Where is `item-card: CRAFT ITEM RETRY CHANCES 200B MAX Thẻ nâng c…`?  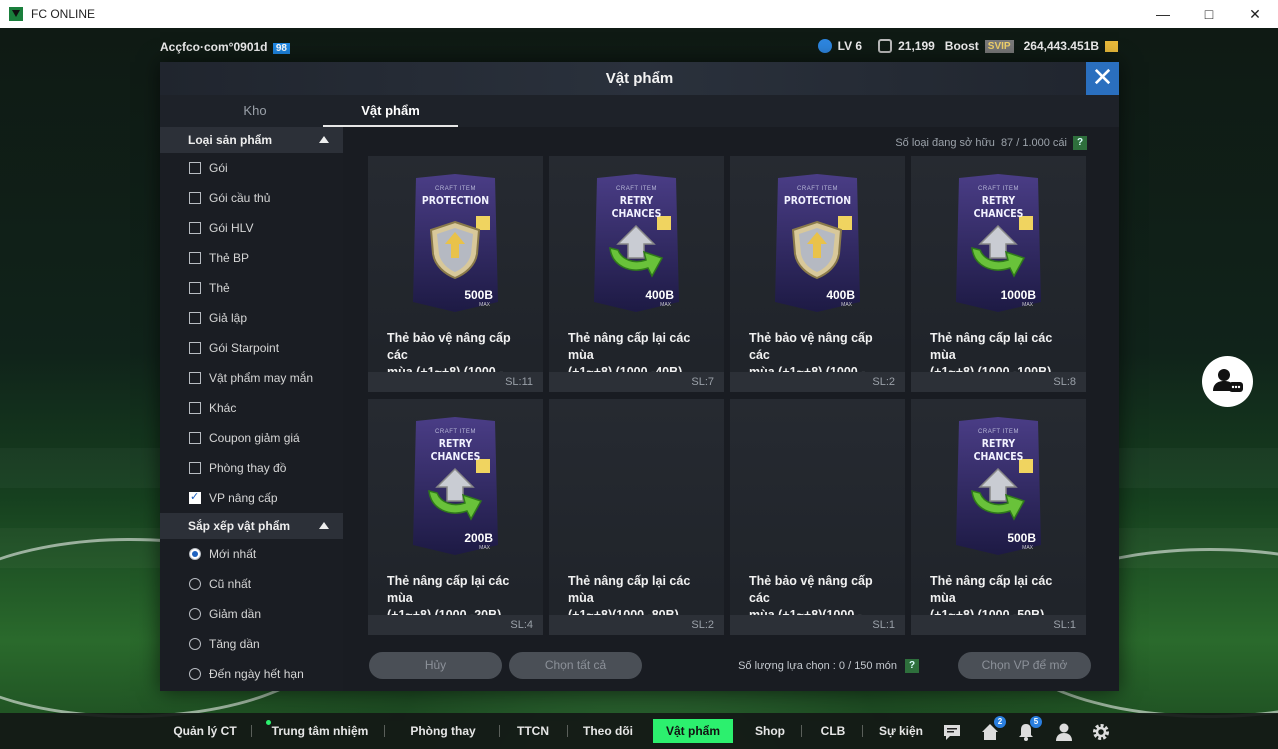 item-card: CRAFT ITEM RETRY CHANCES 200B MAX Thẻ nâng c… is located at coordinates (455, 517).